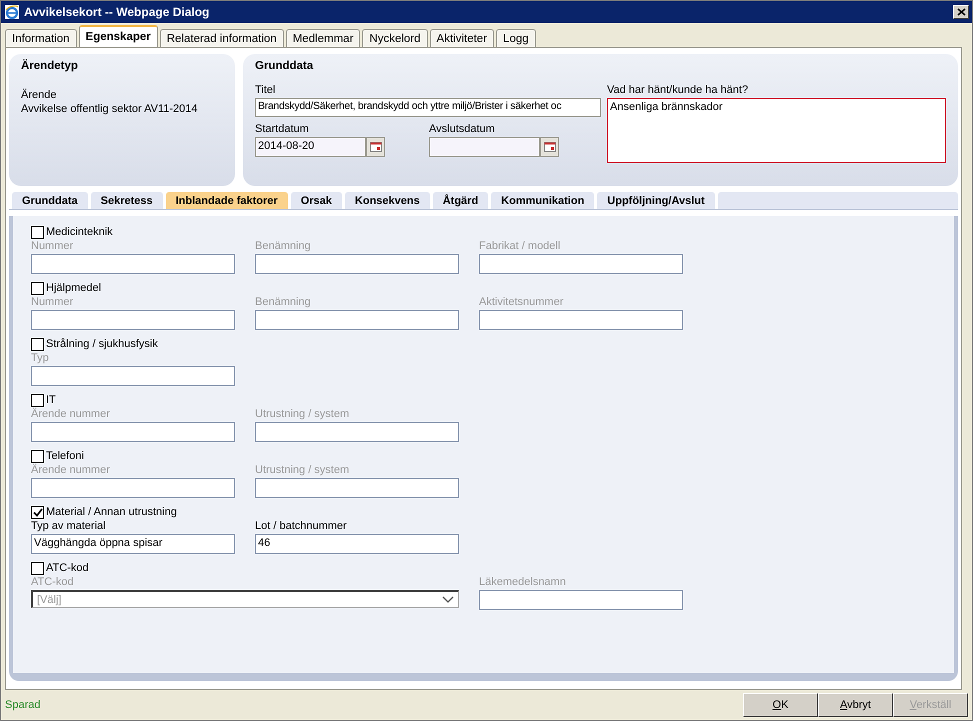  What do you see at coordinates (523, 583) in the screenshot?
I see `field-label: Läkemedelsnamn` at bounding box center [523, 583].